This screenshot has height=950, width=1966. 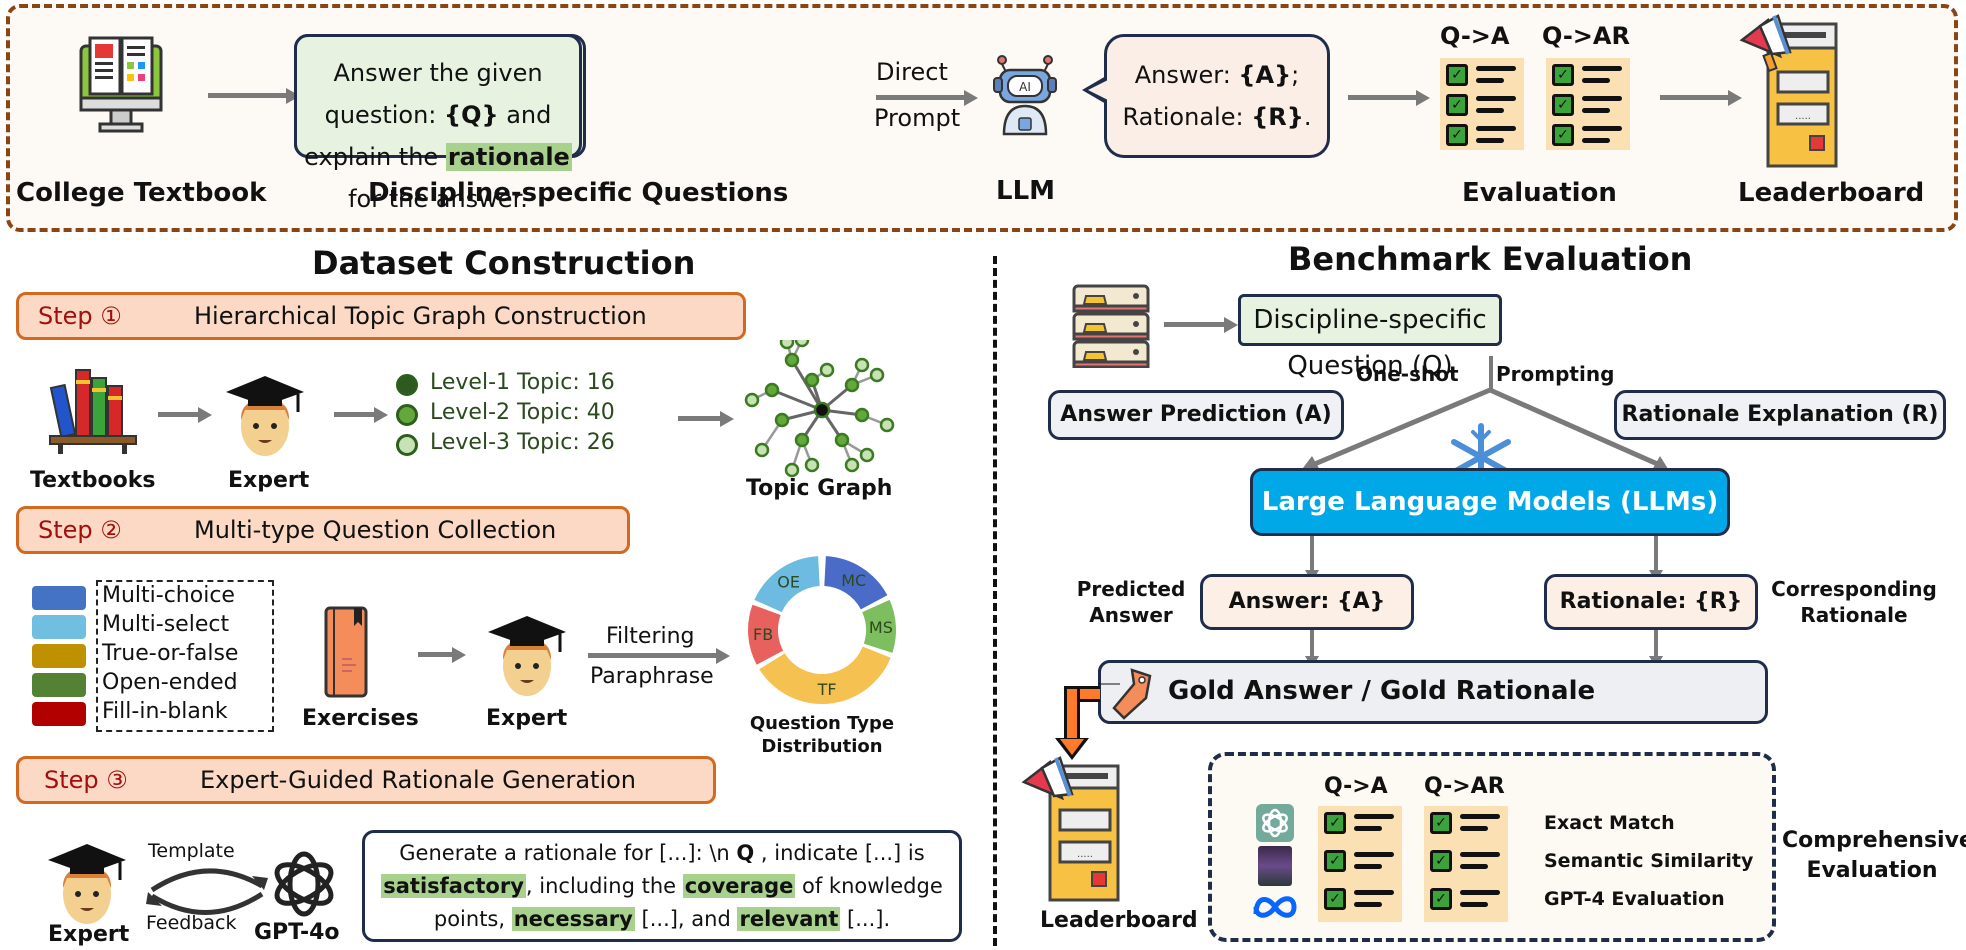 What do you see at coordinates (504, 263) in the screenshot?
I see `dataset-construction-title: Dataset Construction` at bounding box center [504, 263].